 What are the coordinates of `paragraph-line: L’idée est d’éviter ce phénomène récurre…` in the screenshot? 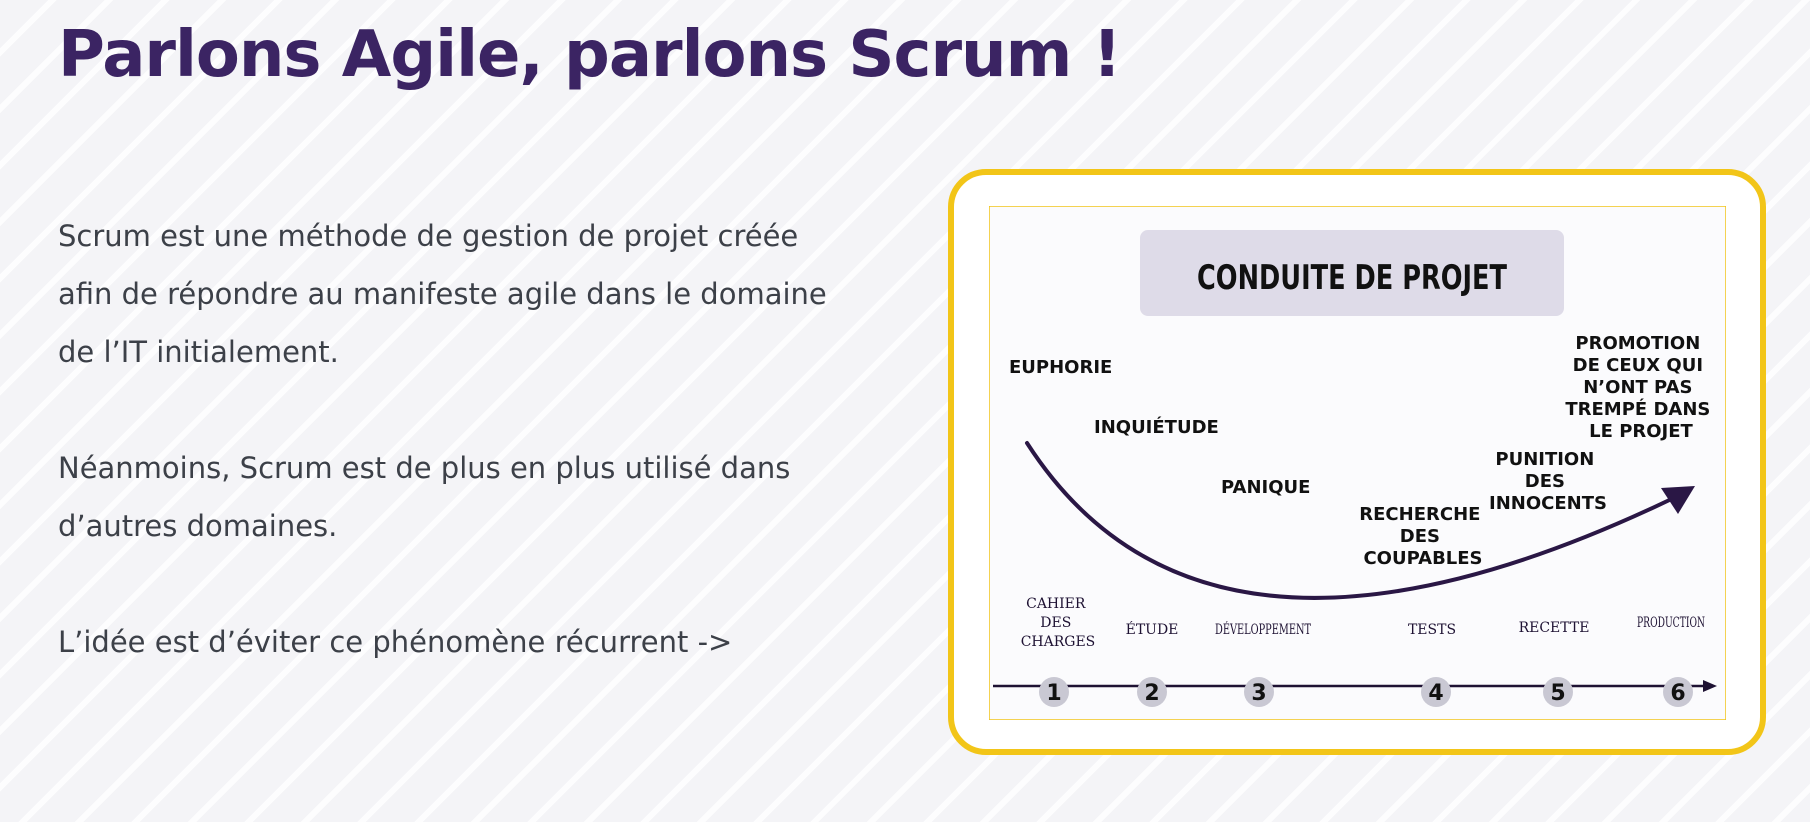 It's located at (395, 642).